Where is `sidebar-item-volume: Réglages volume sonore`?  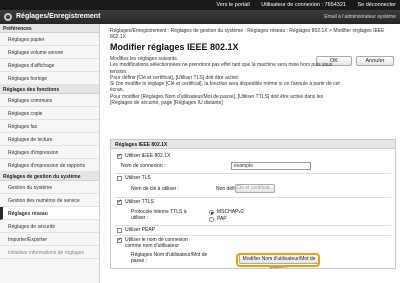 sidebar-item-volume: Réglages volume sonore is located at coordinates (49, 52).